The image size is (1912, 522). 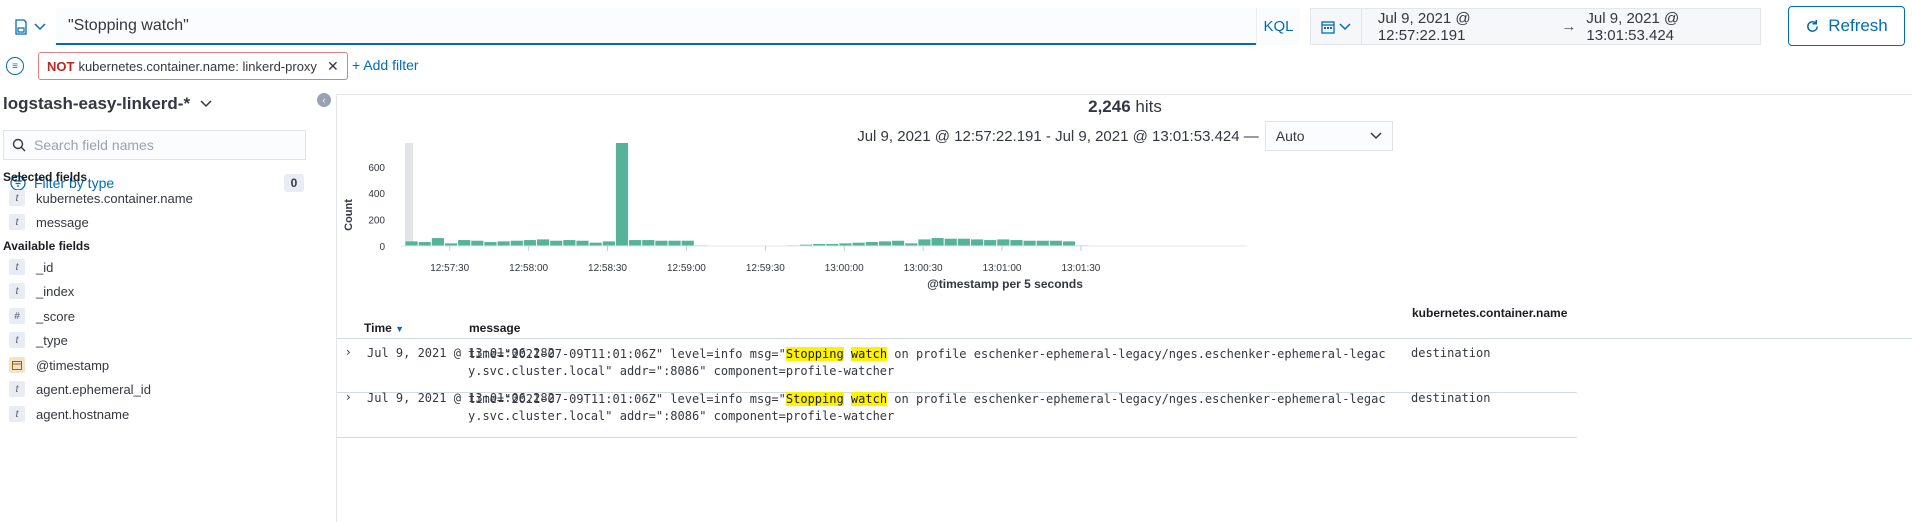 I want to click on selected-field-item: t kubernetes.container.name, so click(x=101, y=198).